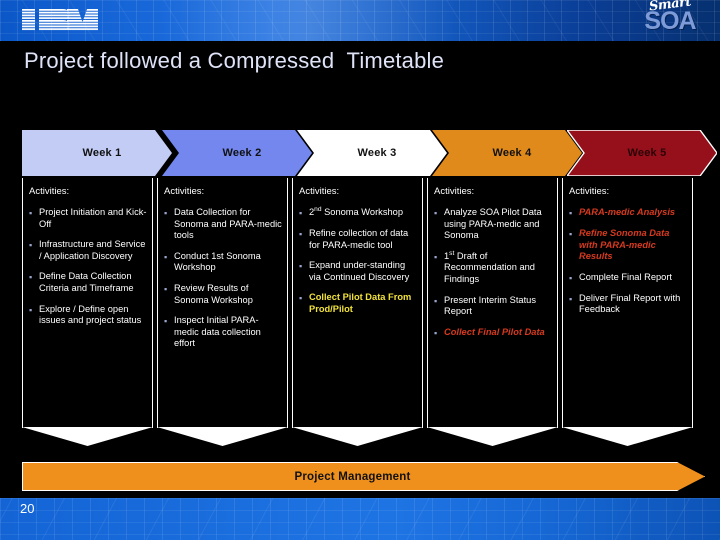  I want to click on project-management-bar: Project Management, so click(363, 476).